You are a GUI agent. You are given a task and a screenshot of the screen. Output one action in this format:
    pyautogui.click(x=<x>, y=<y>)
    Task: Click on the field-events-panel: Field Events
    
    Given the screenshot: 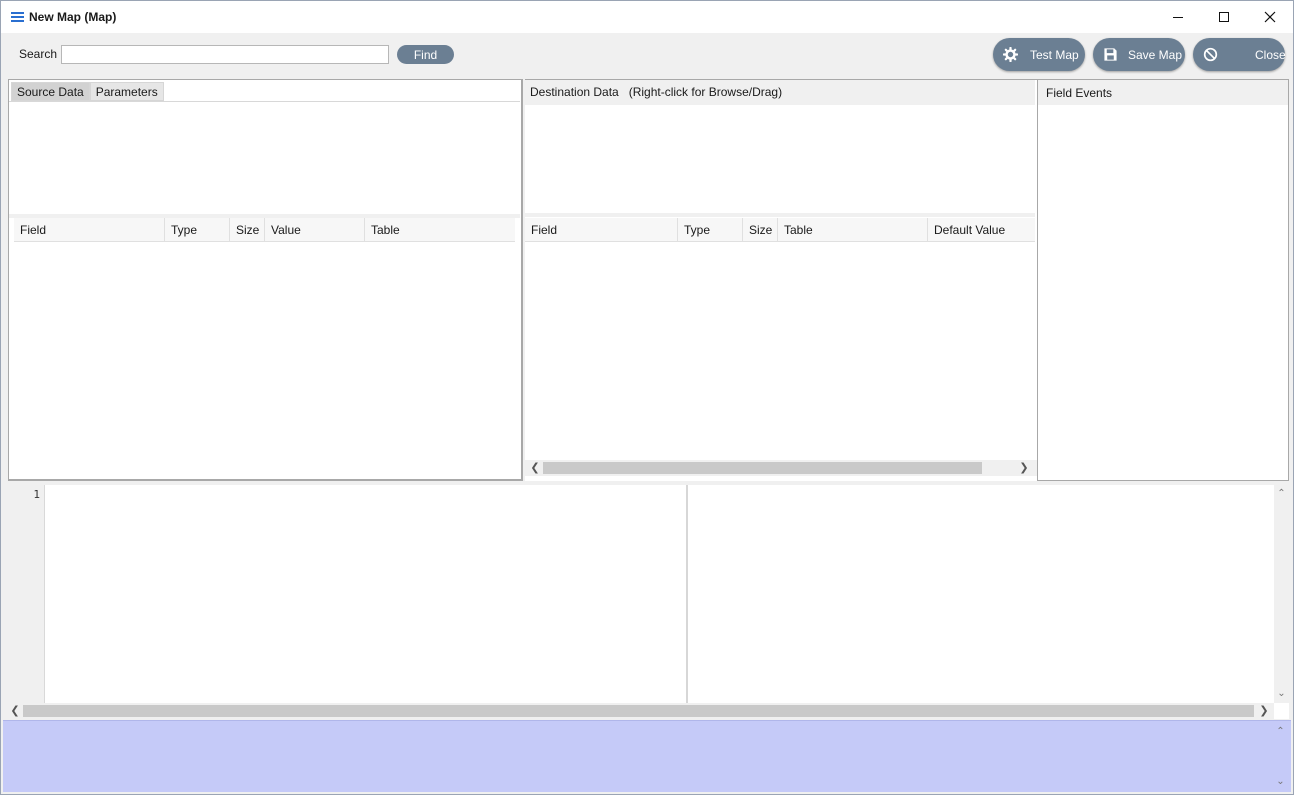 What is the action you would take?
    pyautogui.click(x=1163, y=280)
    